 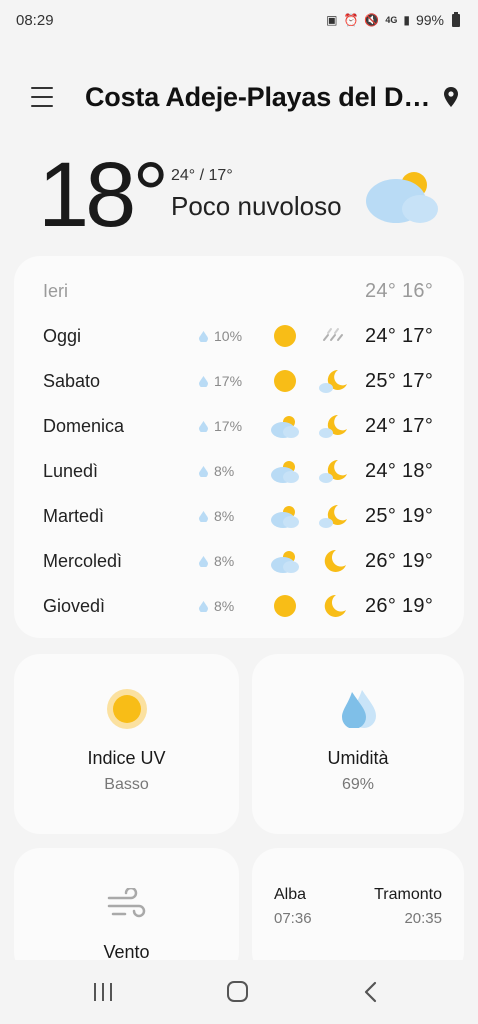 What do you see at coordinates (74, 605) in the screenshot?
I see `forecast-day: Giovedì` at bounding box center [74, 605].